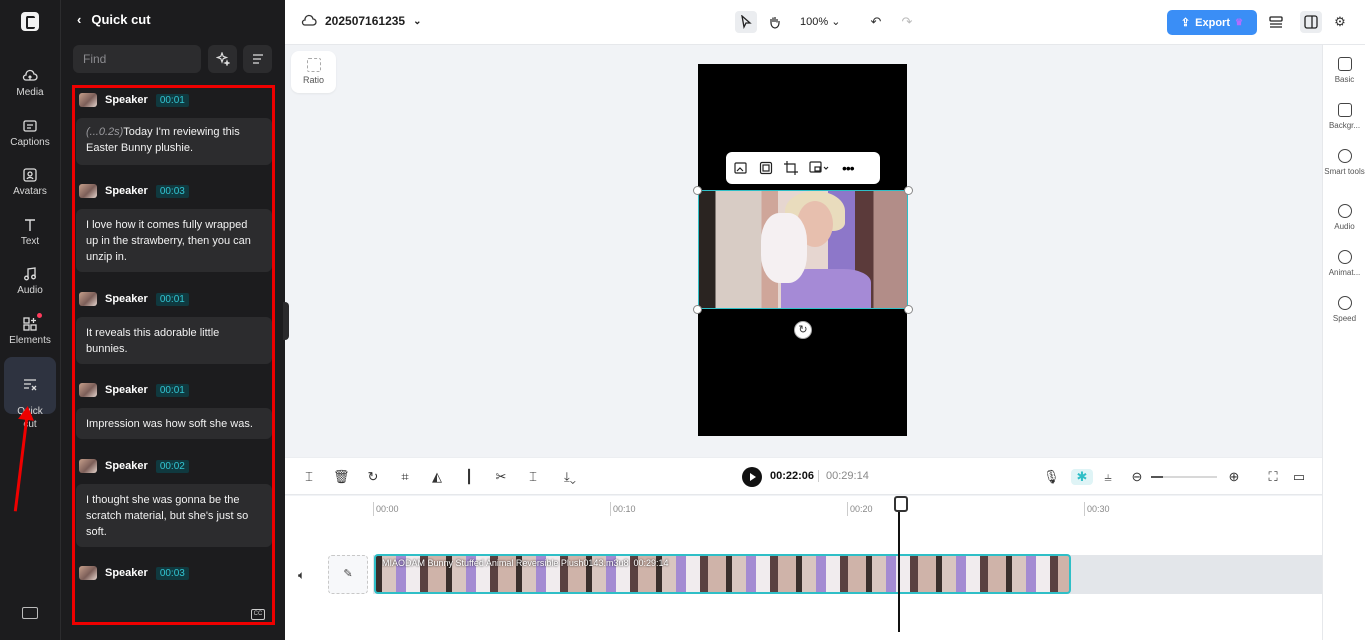 The height and width of the screenshot is (640, 1365). I want to click on rail-item-media: Media, so click(30, 87).